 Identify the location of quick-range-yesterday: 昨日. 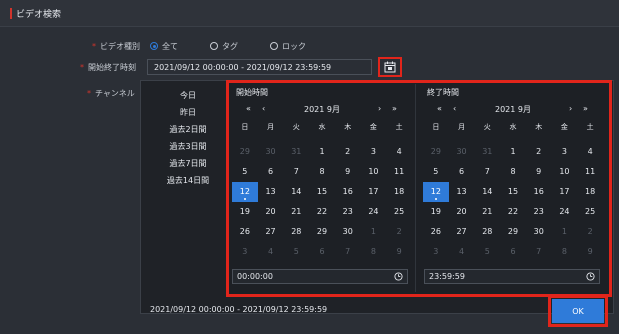
(188, 112).